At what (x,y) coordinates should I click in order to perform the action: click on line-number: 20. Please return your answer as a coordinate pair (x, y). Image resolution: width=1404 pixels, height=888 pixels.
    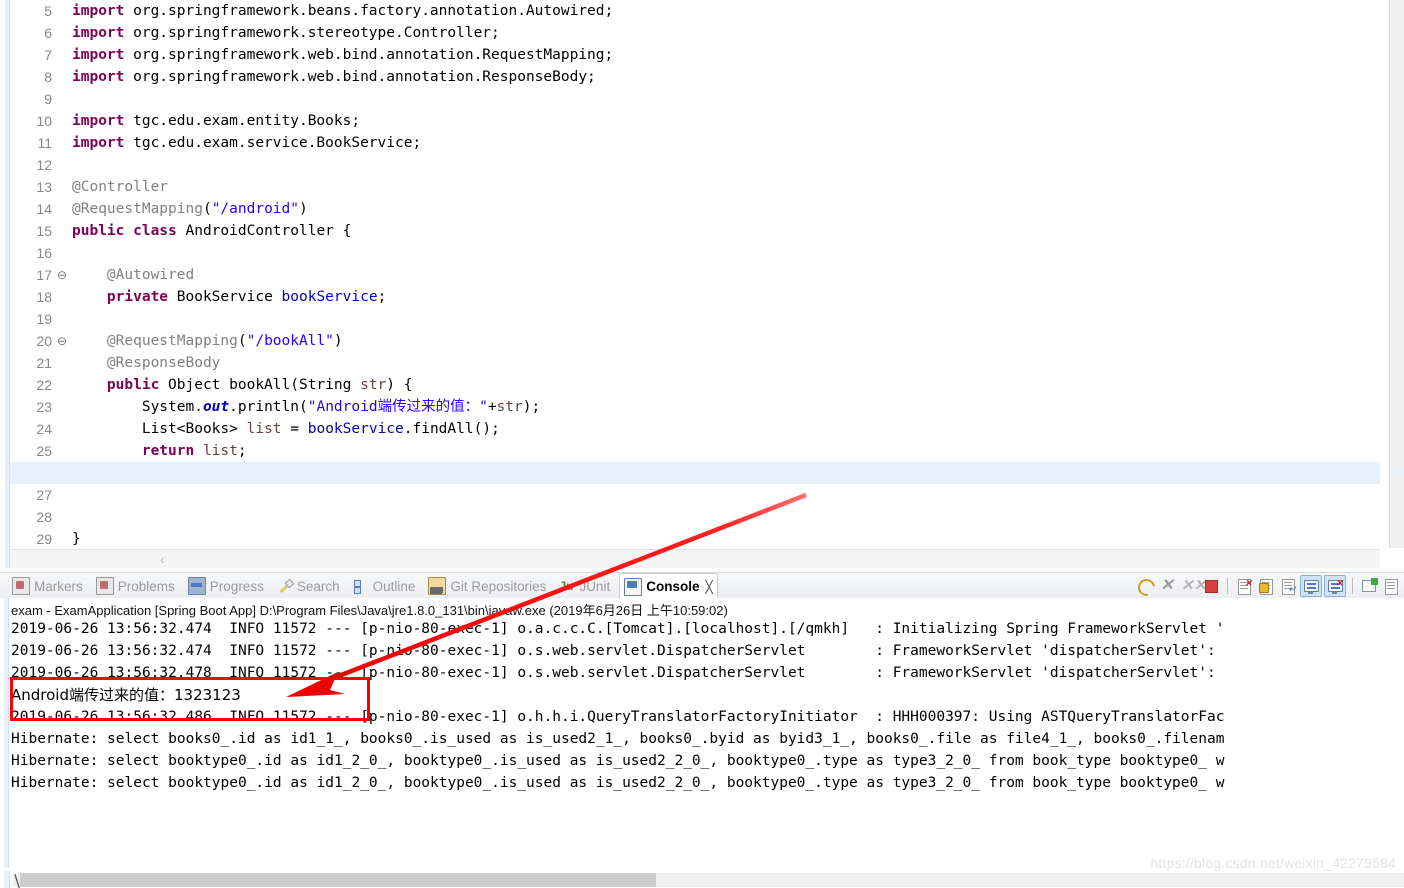
    Looking at the image, I should click on (44, 341).